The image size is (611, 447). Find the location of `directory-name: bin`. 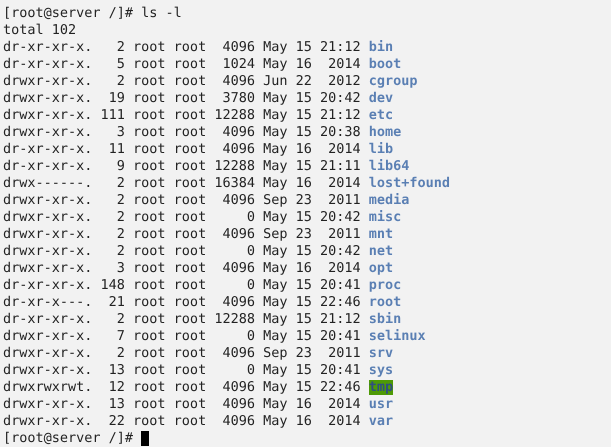

directory-name: bin is located at coordinates (381, 47).